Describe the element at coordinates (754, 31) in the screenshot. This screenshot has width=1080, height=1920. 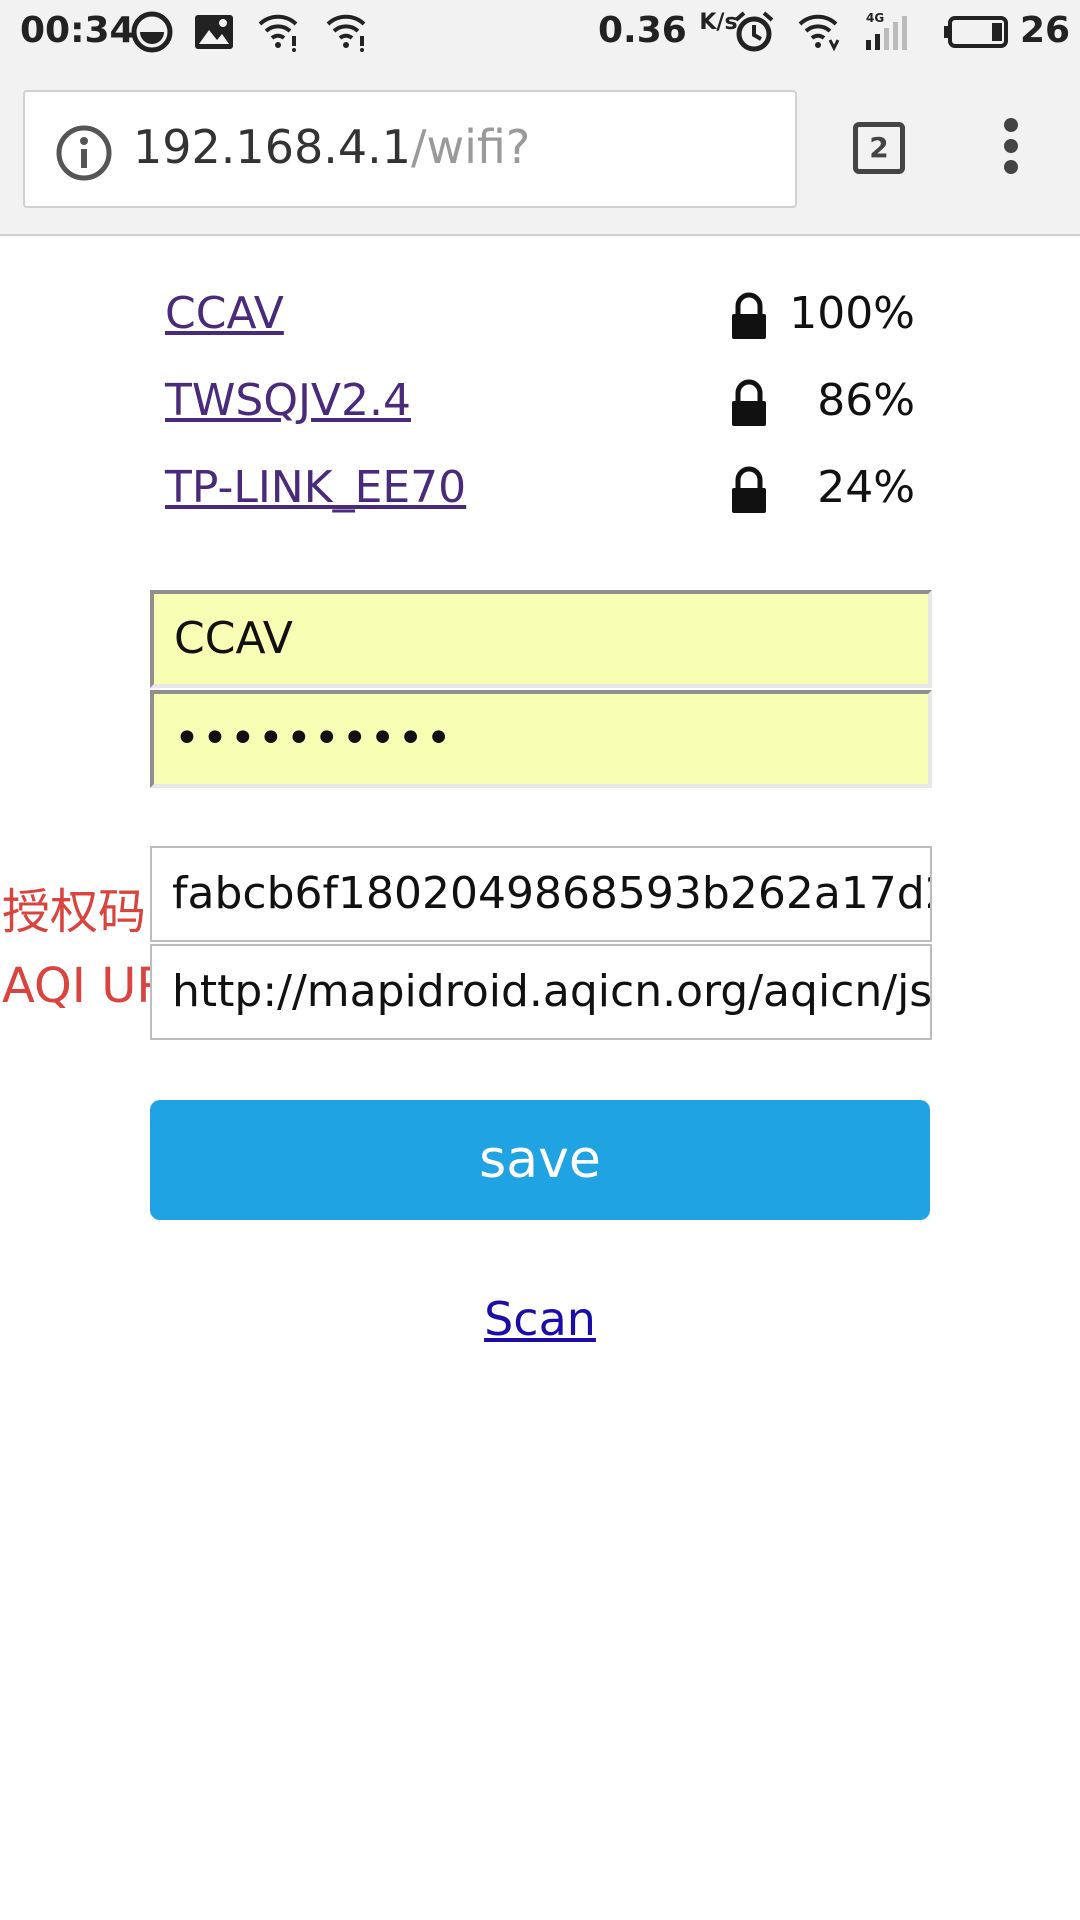
I see `alarm-icon` at that location.